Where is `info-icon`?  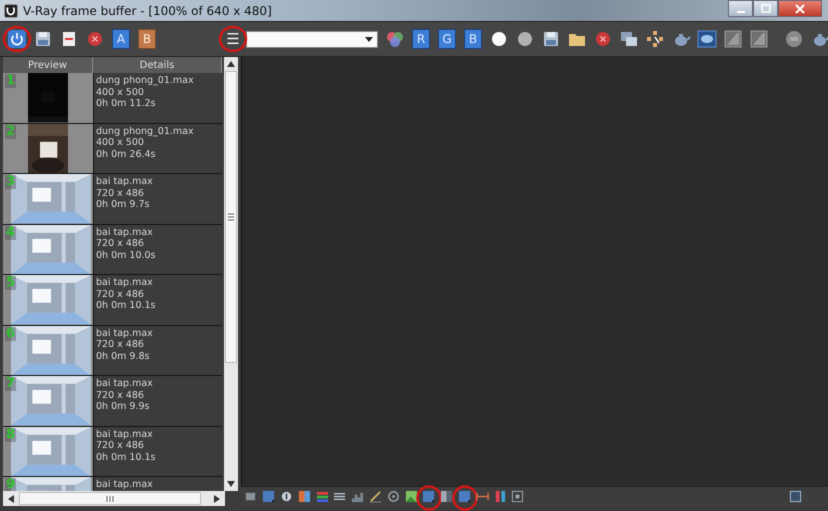 info-icon is located at coordinates (286, 496).